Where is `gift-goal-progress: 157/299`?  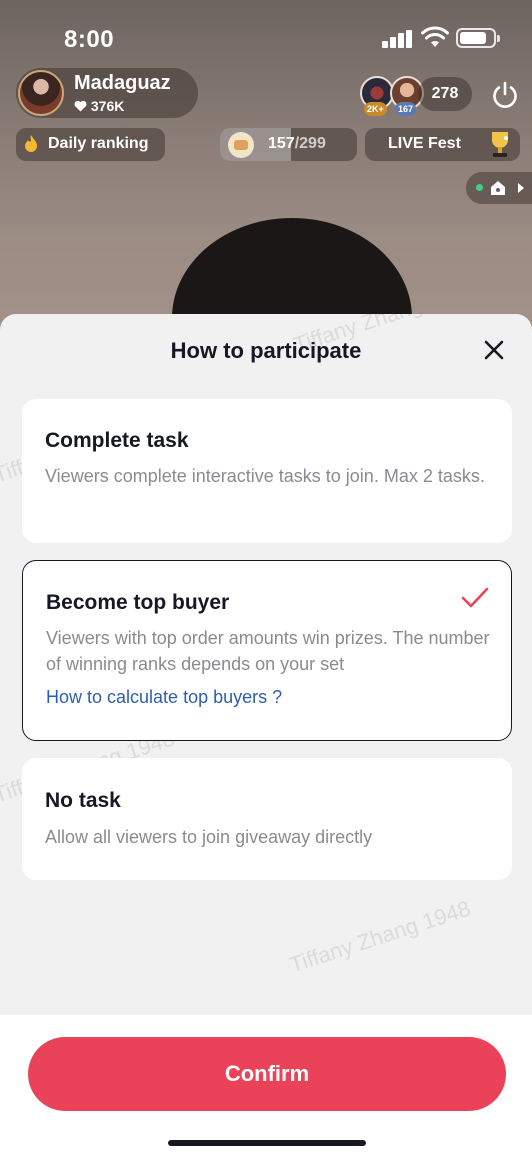 gift-goal-progress: 157/299 is located at coordinates (288, 144).